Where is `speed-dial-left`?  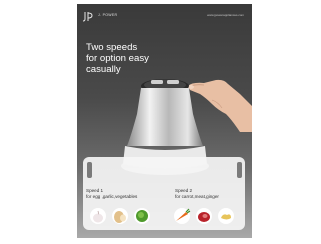
speed-dial-left is located at coordinates (89, 170).